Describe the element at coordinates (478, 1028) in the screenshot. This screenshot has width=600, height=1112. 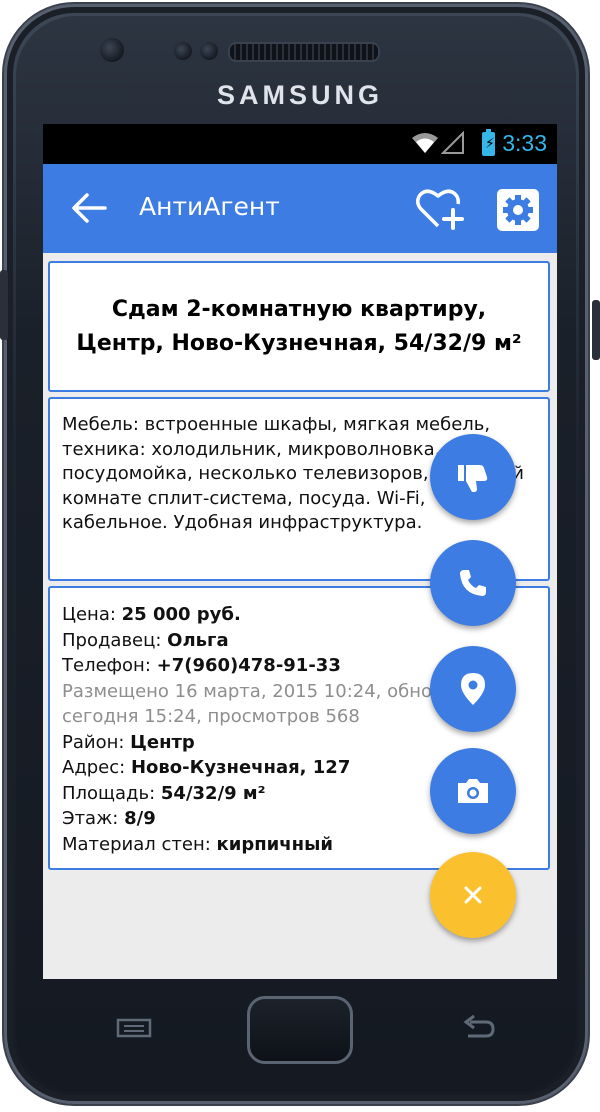
I see `back-softkey-icon` at that location.